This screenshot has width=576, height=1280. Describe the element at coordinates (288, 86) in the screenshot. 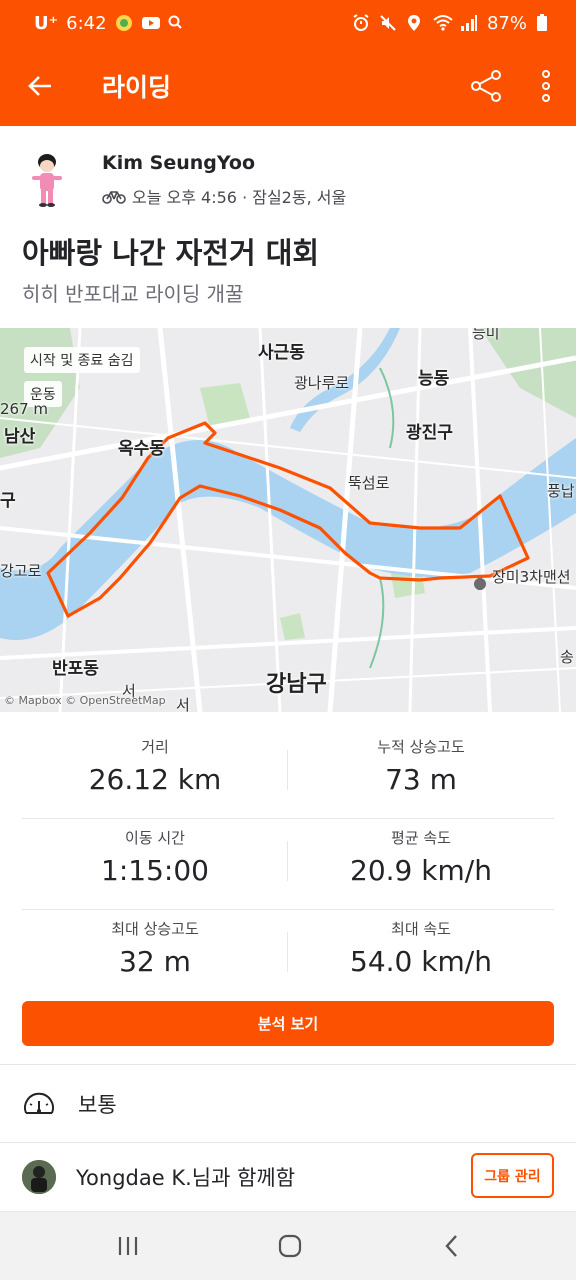

I see `app-bar: 라이딩` at that location.